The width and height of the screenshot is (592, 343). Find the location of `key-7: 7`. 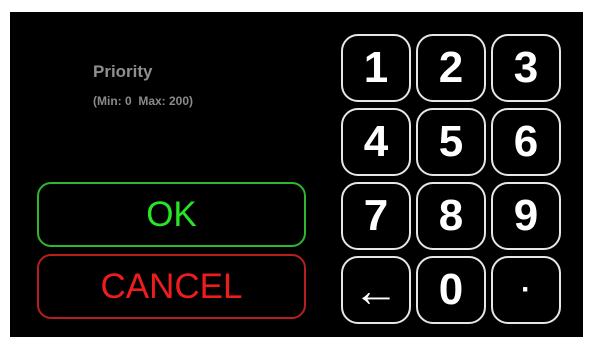

key-7: 7 is located at coordinates (376, 216).